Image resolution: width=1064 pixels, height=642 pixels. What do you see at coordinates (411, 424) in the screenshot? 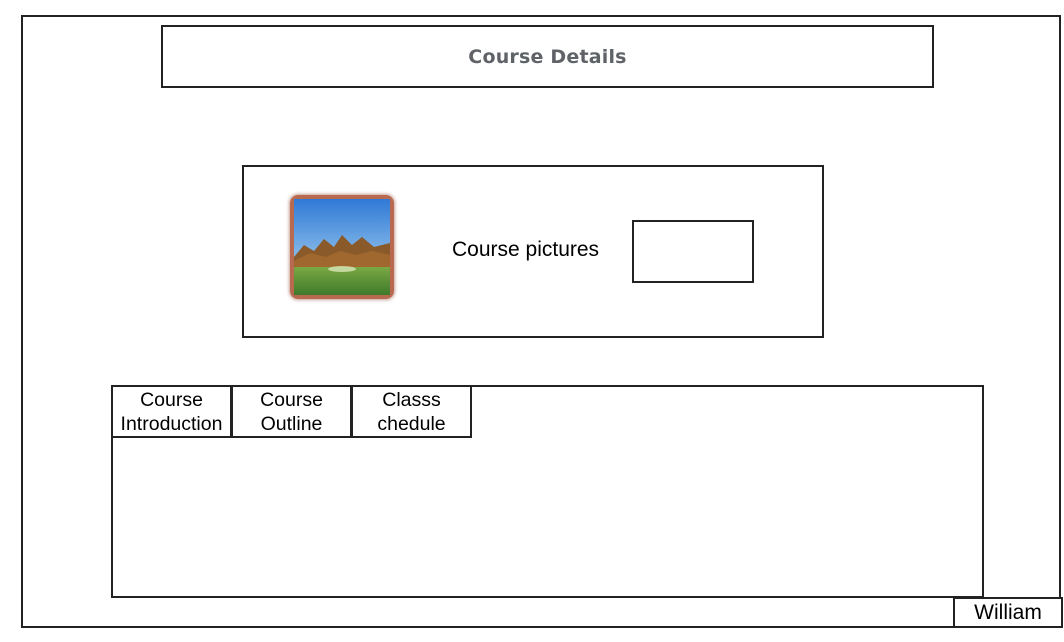
I see `tab-label-line2: chedule` at bounding box center [411, 424].